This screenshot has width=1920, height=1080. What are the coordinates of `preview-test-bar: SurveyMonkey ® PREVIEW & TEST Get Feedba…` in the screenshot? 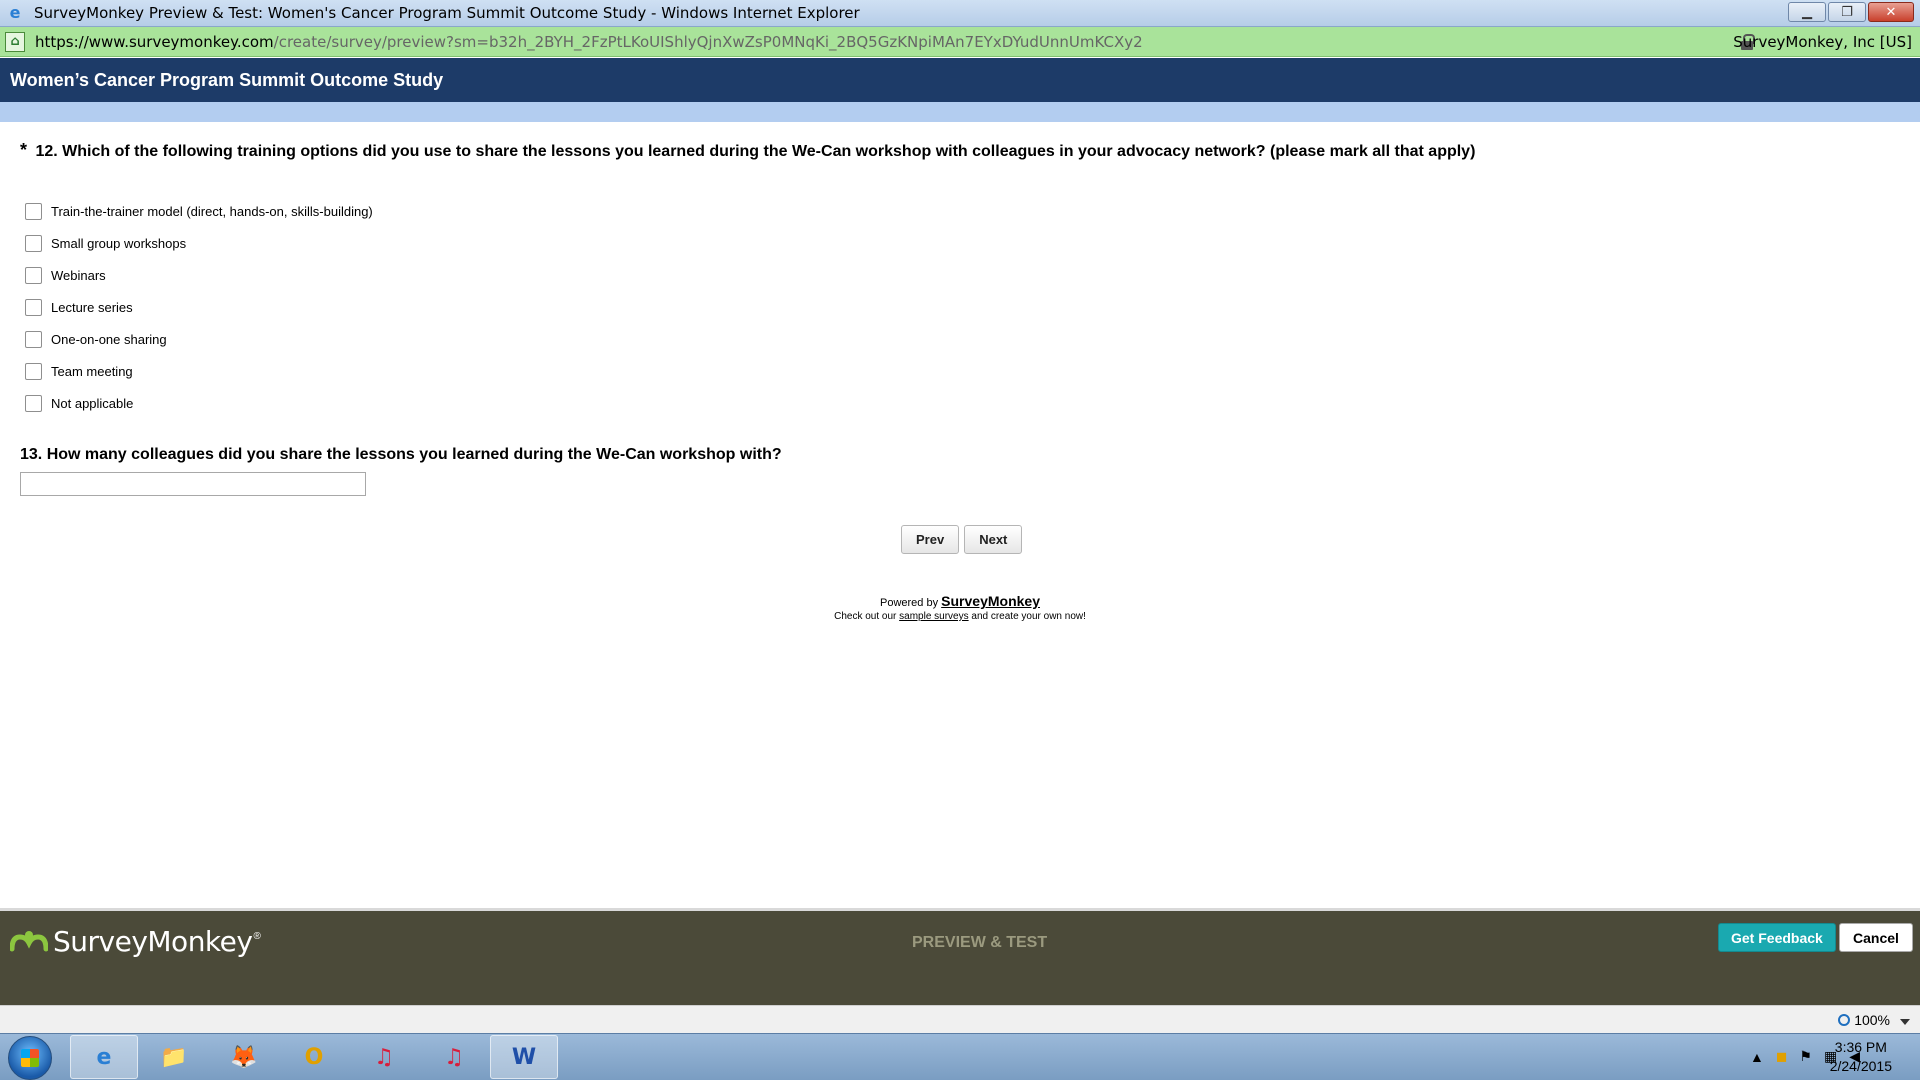 It's located at (960, 956).